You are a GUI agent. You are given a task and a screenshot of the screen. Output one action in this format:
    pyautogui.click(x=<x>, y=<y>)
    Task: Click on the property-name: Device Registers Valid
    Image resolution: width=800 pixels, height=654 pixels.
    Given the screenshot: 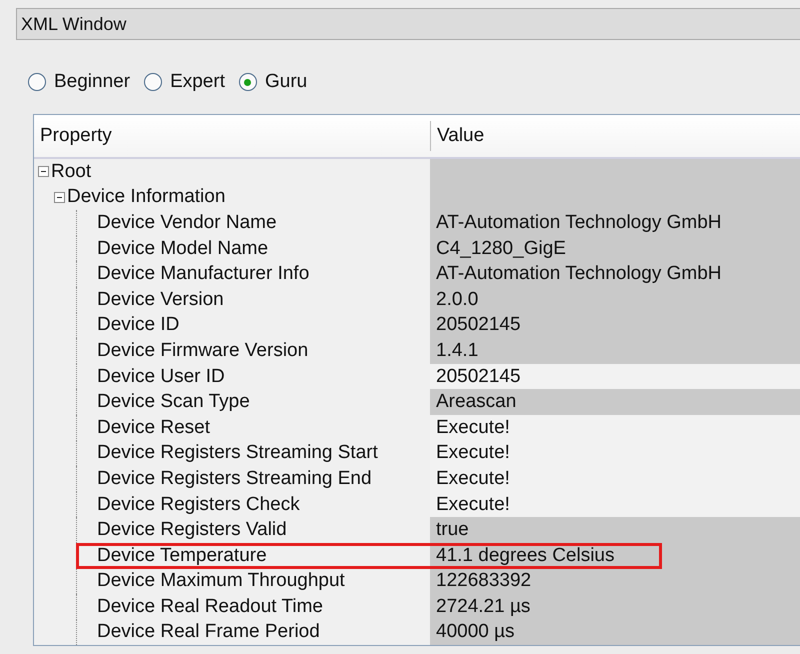 What is the action you would take?
    pyautogui.click(x=192, y=530)
    